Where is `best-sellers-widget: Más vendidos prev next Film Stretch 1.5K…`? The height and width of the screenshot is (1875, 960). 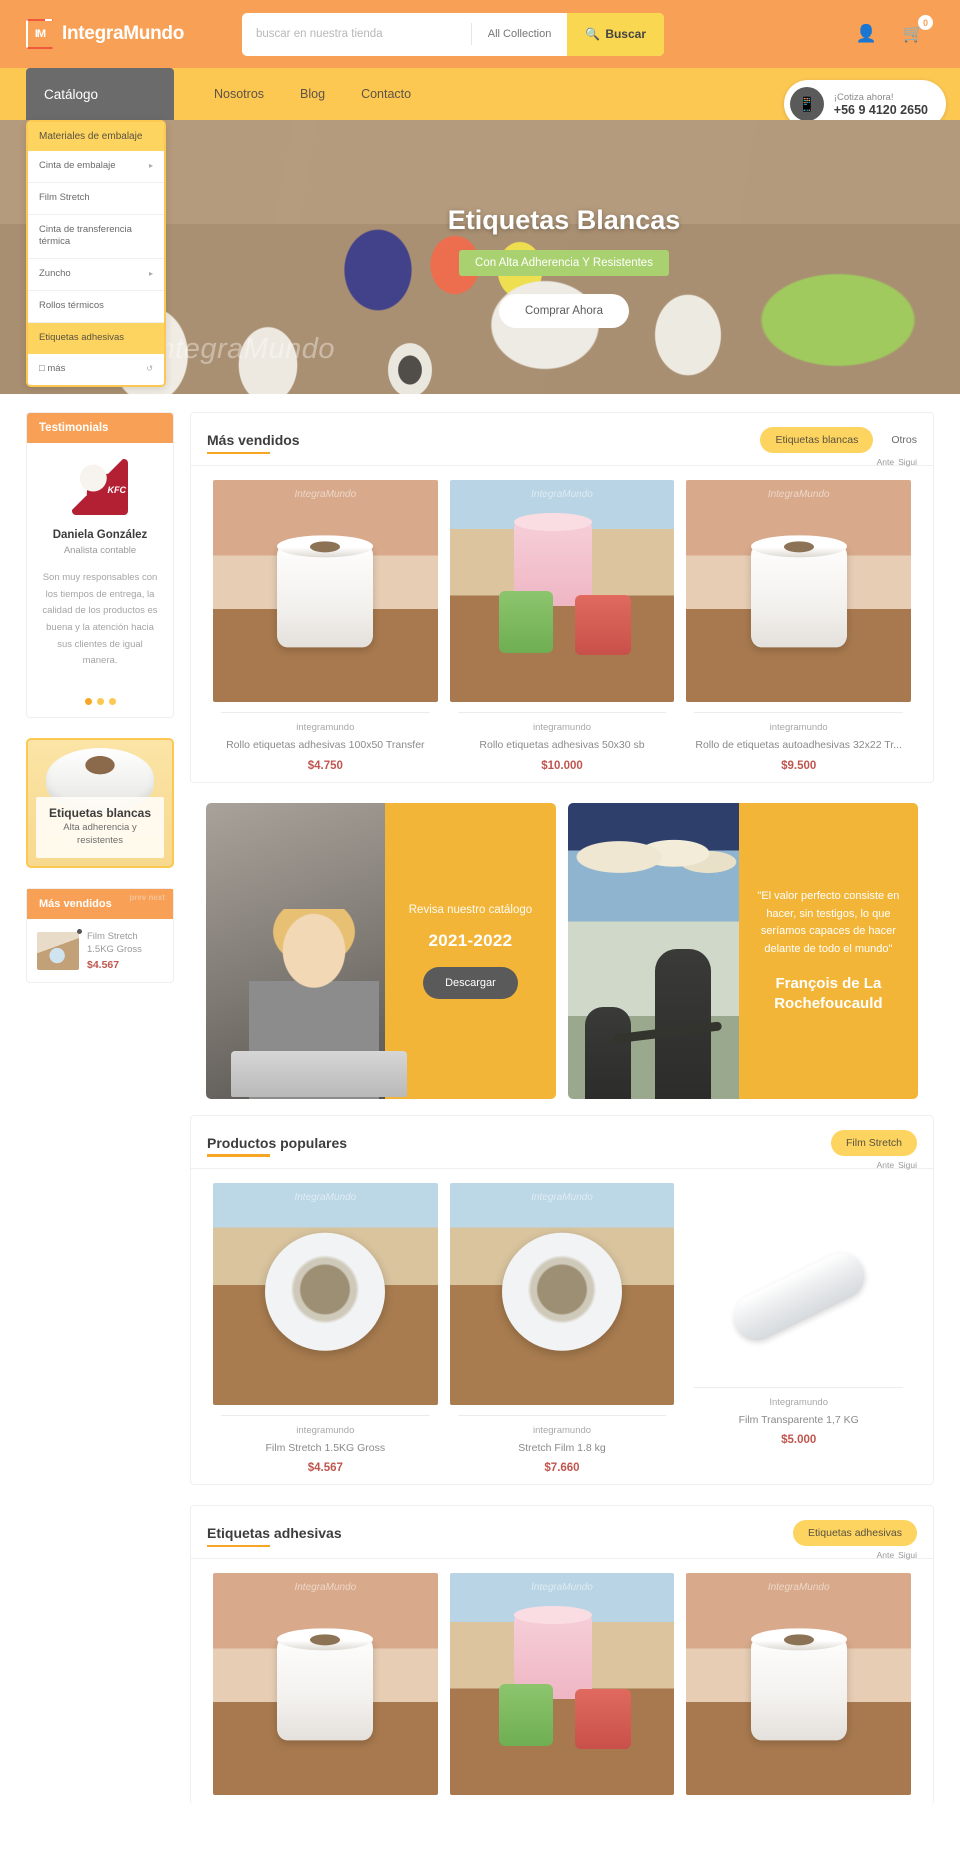
best-sellers-widget: Más vendidos prev next Film Stretch 1.5K… is located at coordinates (100, 935).